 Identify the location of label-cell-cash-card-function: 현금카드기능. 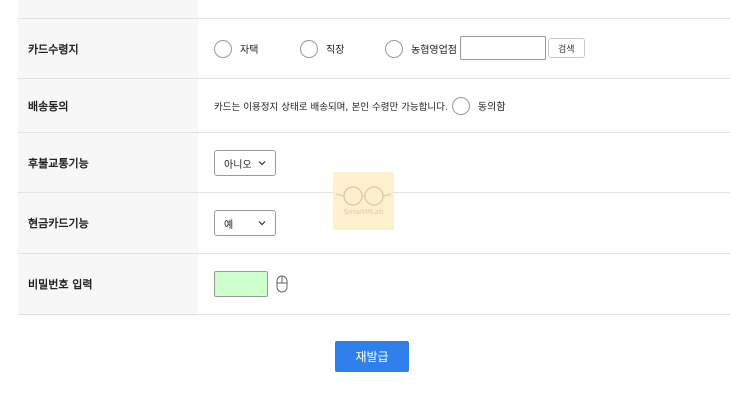
(108, 223).